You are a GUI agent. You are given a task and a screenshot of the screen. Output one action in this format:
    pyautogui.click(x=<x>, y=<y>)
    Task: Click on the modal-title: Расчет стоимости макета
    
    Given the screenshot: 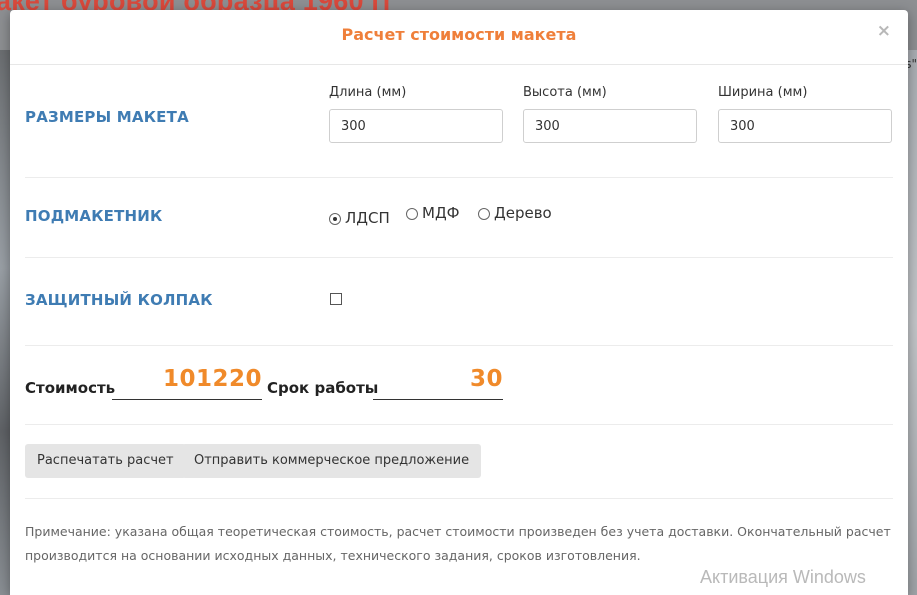 What is the action you would take?
    pyautogui.click(x=459, y=34)
    